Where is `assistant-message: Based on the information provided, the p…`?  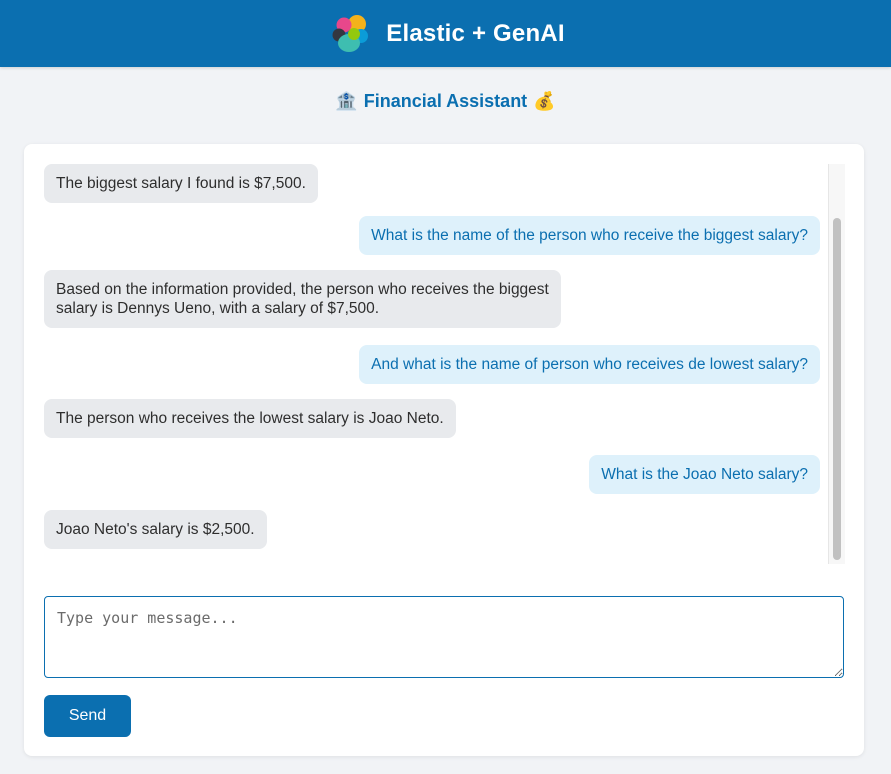 assistant-message: Based on the information provided, the p… is located at coordinates (302, 299).